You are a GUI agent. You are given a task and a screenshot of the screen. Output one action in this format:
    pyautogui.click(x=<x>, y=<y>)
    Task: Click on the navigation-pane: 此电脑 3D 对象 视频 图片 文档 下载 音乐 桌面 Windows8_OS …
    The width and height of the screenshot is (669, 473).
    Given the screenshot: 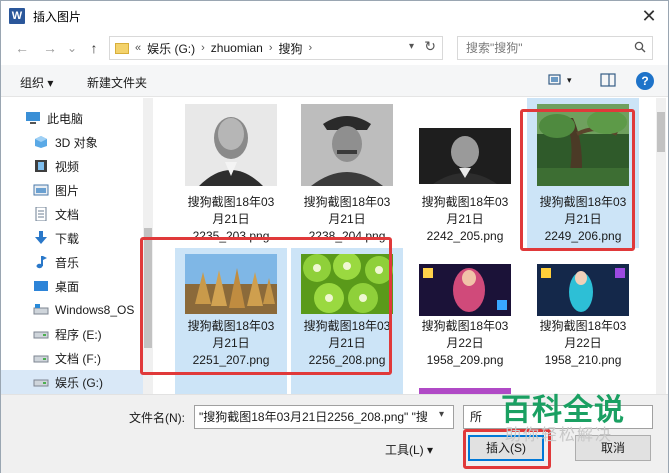 What is the action you would take?
    pyautogui.click(x=72, y=246)
    